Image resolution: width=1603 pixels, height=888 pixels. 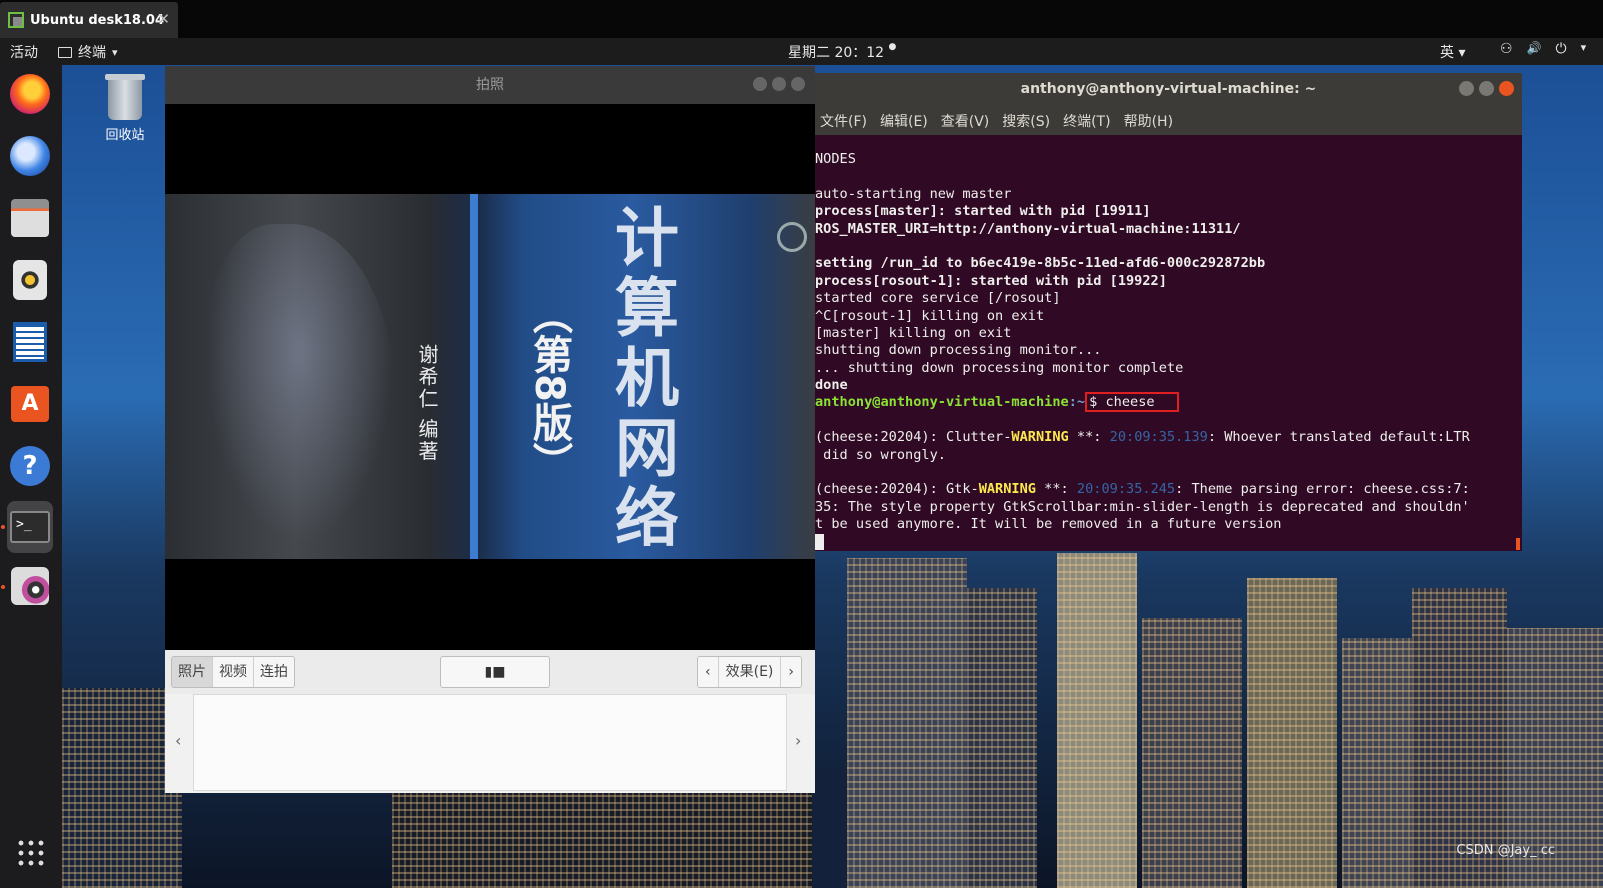 I want to click on close-icon: ✕, so click(x=163, y=19).